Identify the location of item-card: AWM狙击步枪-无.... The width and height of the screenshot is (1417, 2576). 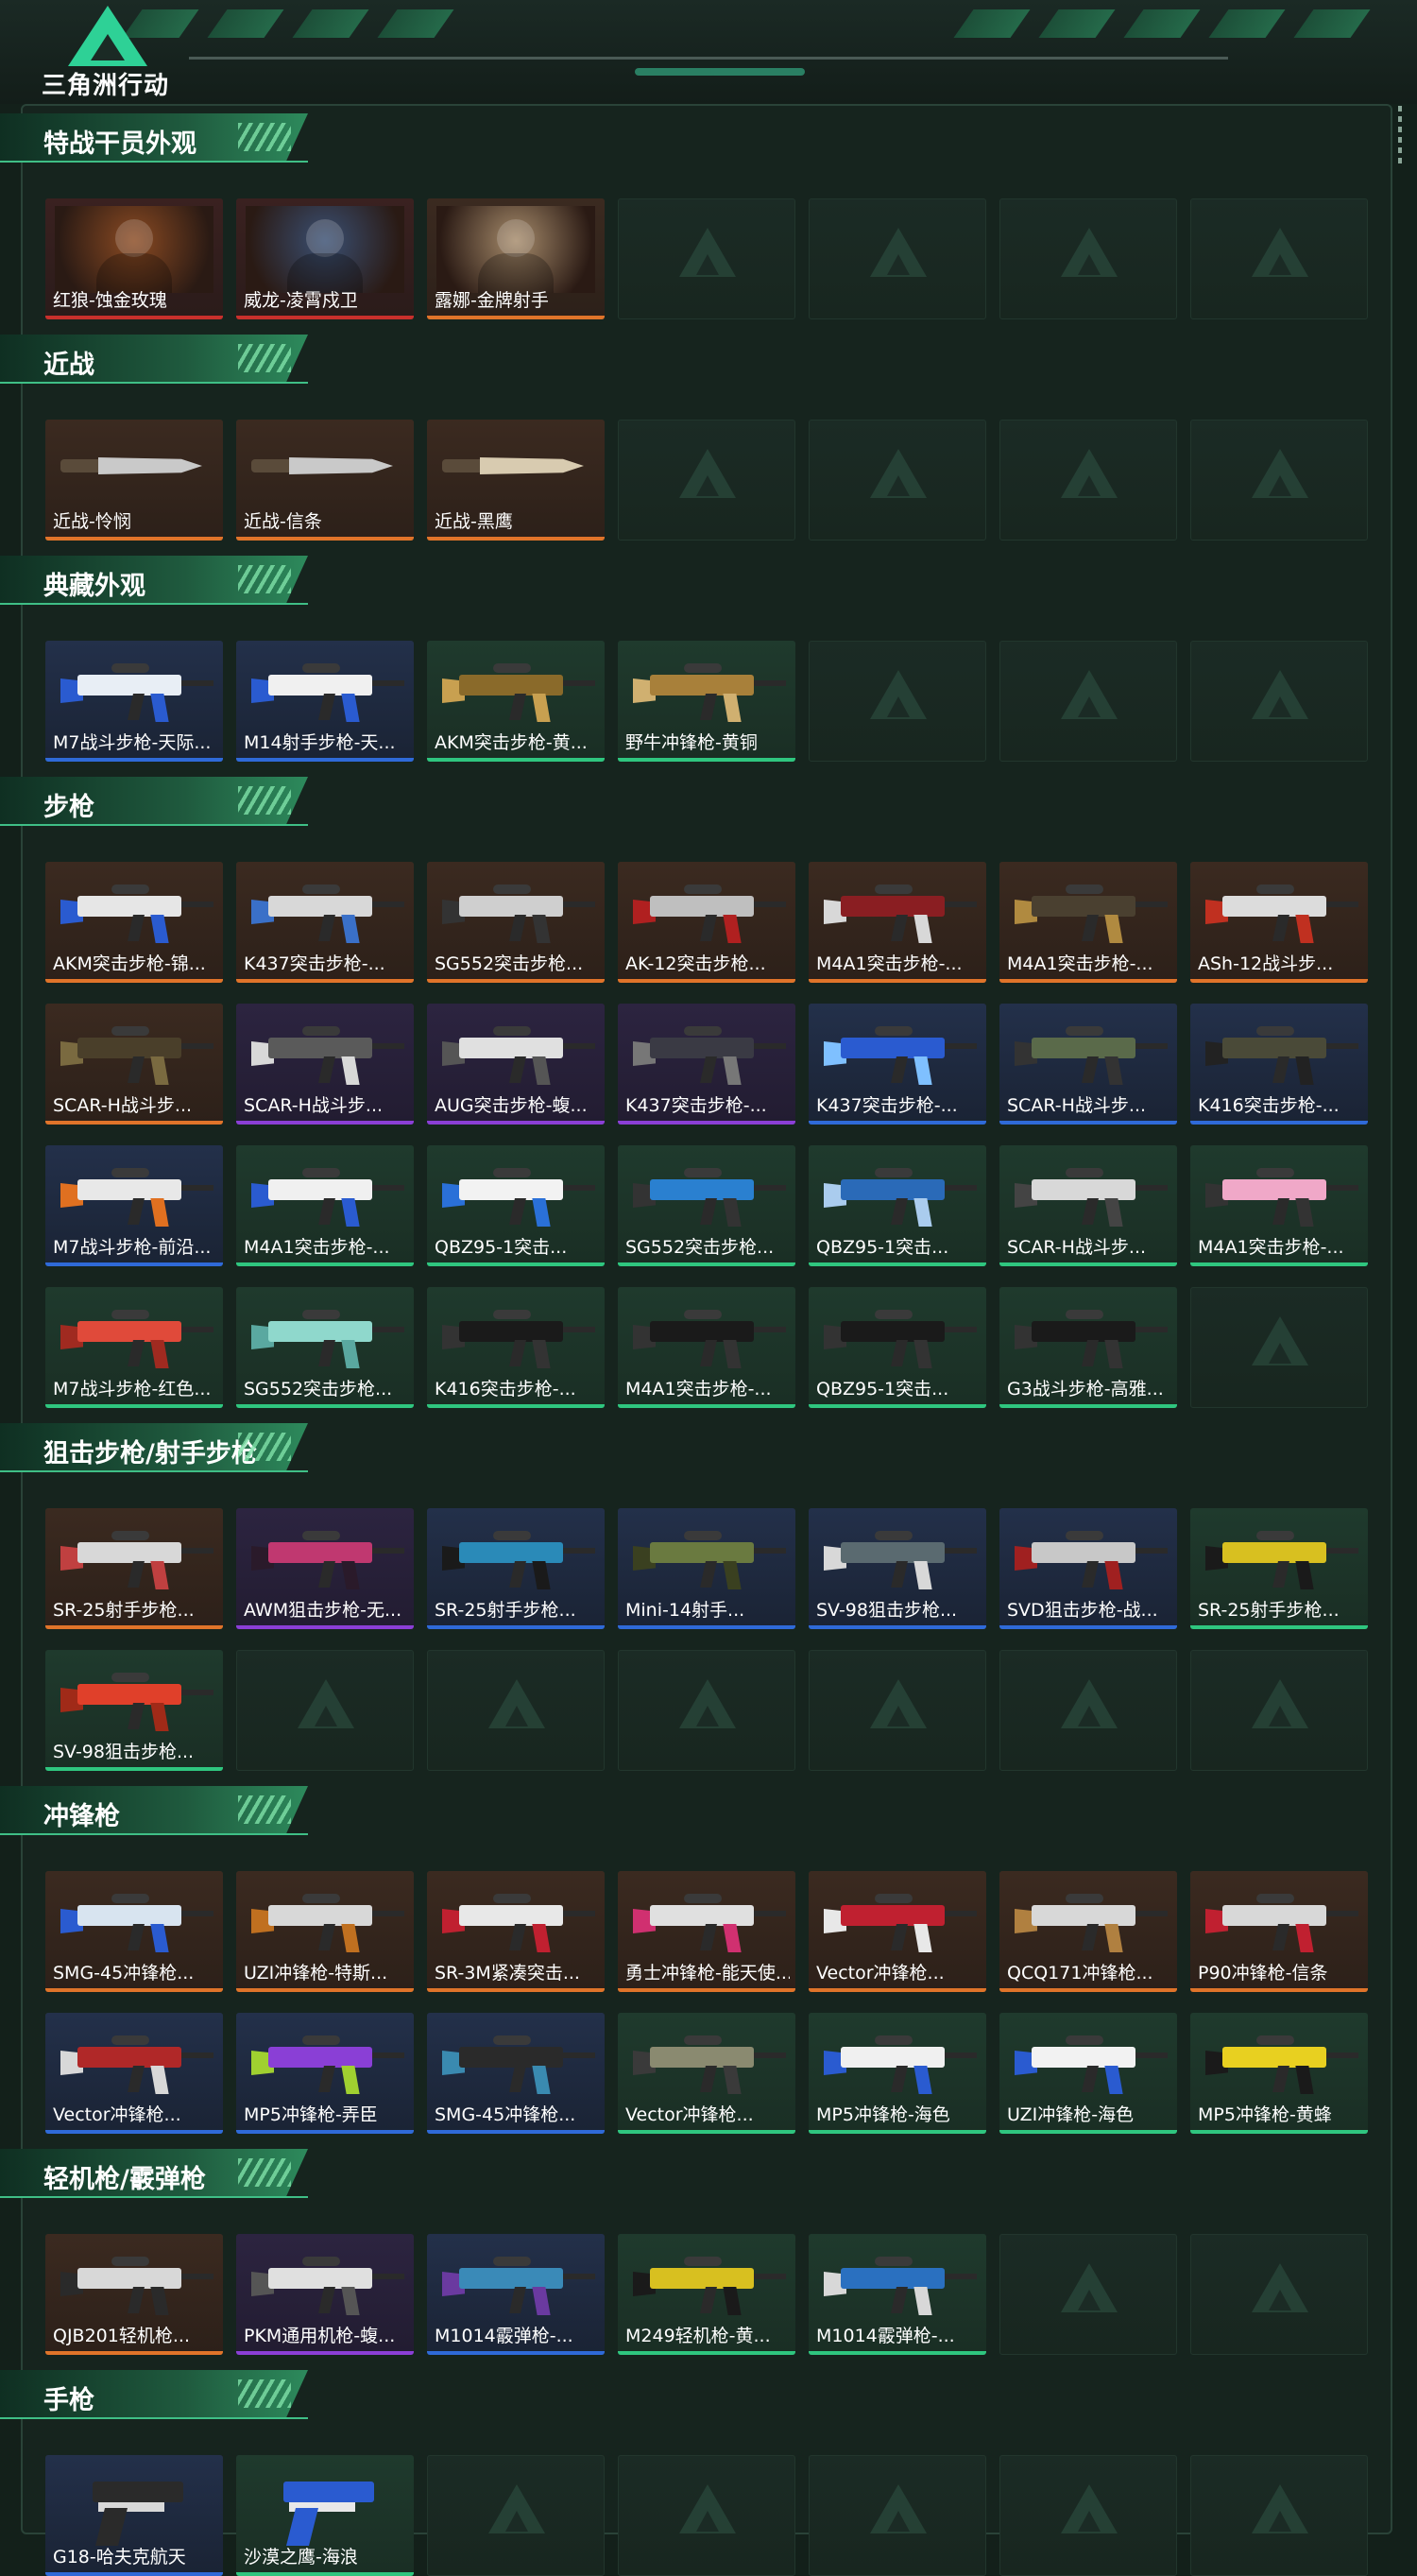
(325, 1568).